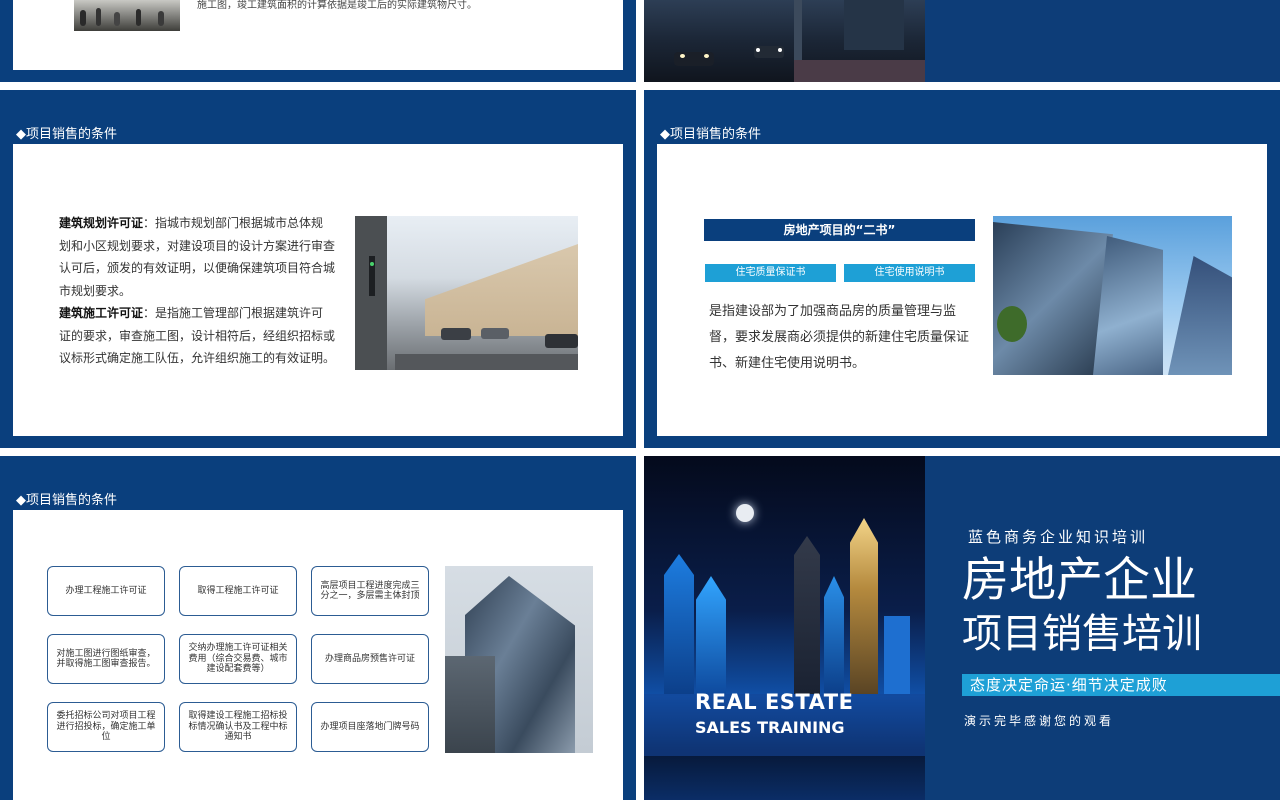  I want to click on street-building-photo, so click(466, 293).